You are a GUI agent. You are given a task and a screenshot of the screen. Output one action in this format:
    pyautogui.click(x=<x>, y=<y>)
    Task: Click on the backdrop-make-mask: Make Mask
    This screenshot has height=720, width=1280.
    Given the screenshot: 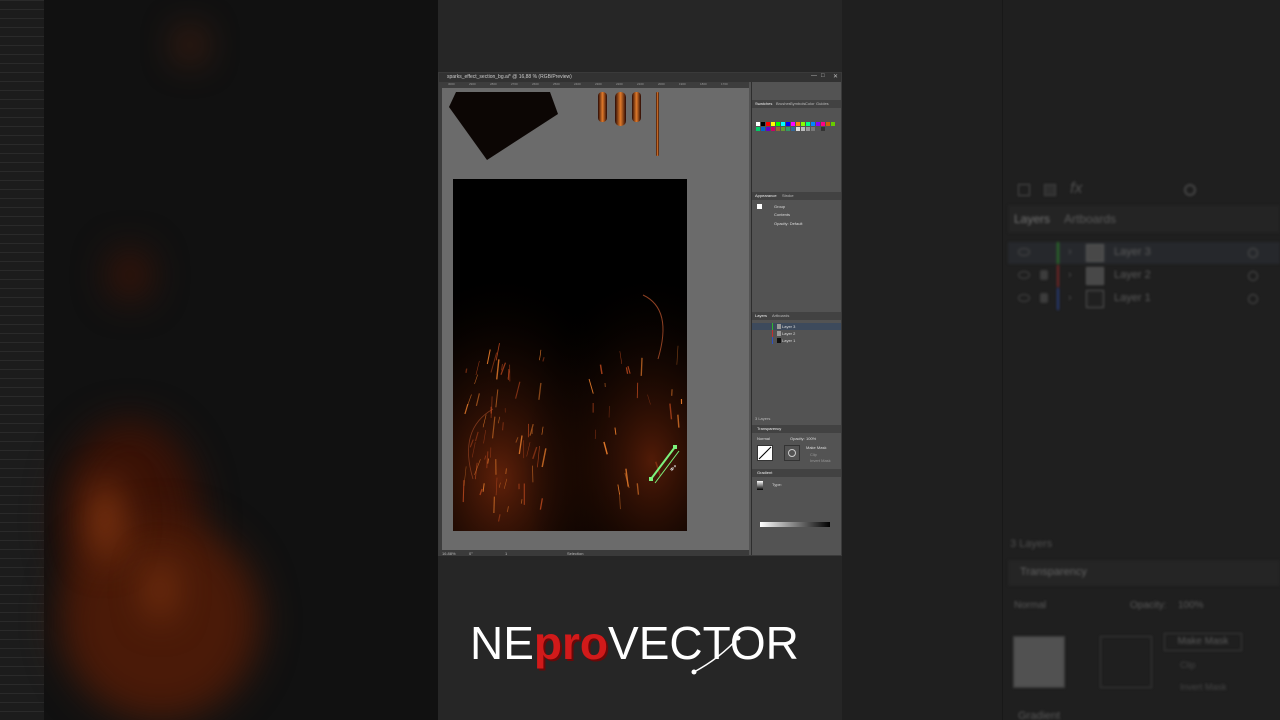 What is the action you would take?
    pyautogui.click(x=1203, y=642)
    